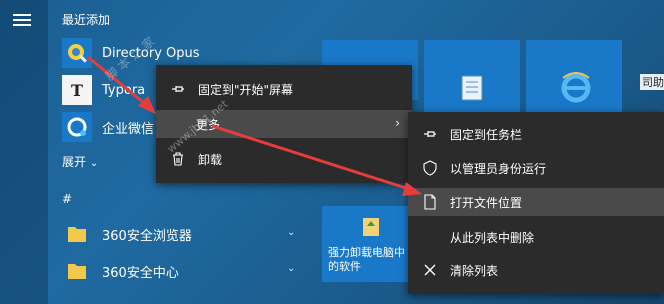  Describe the element at coordinates (412, 189) in the screenshot. I see `red-arrowhead-icon` at that location.